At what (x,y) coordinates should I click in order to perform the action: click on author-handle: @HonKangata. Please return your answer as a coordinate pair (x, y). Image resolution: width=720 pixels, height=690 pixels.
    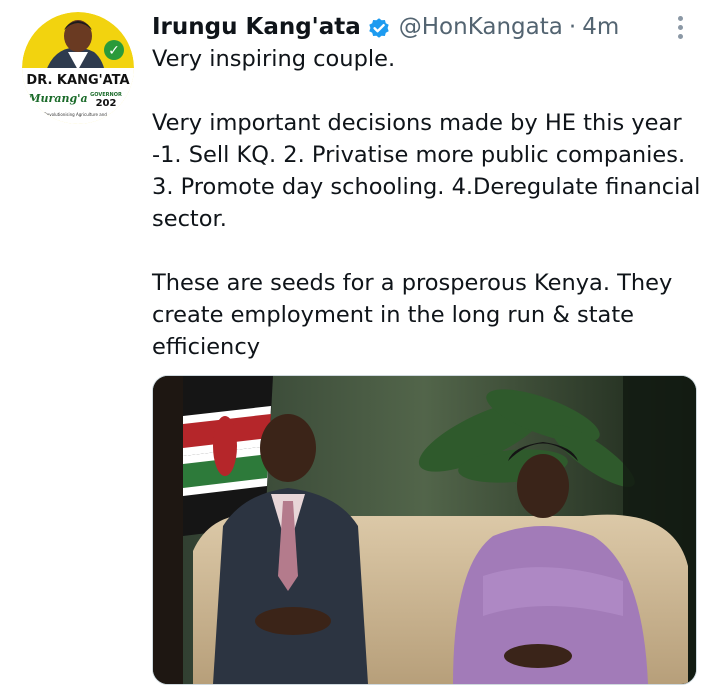
    Looking at the image, I should click on (481, 27).